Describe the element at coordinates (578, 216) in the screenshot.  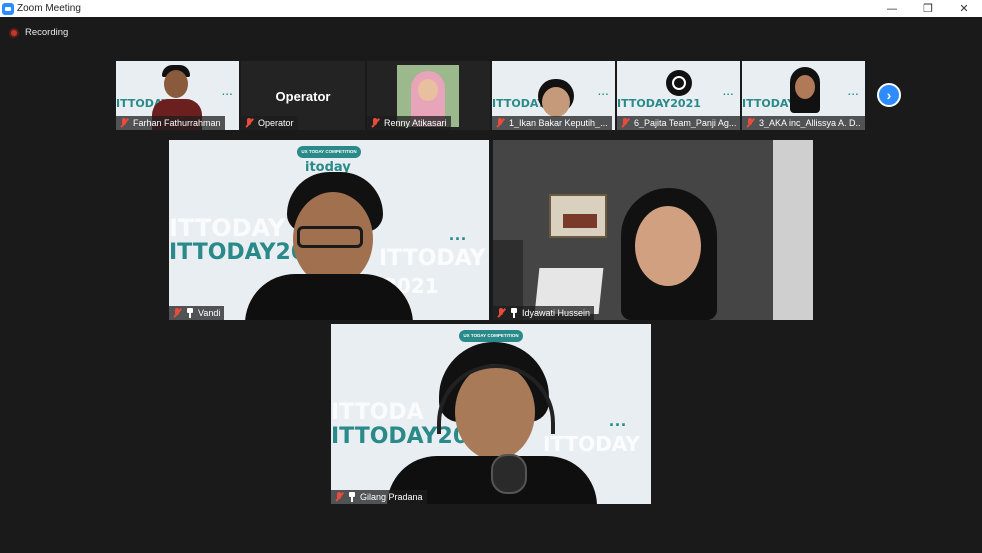
I see `wall-painting` at that location.